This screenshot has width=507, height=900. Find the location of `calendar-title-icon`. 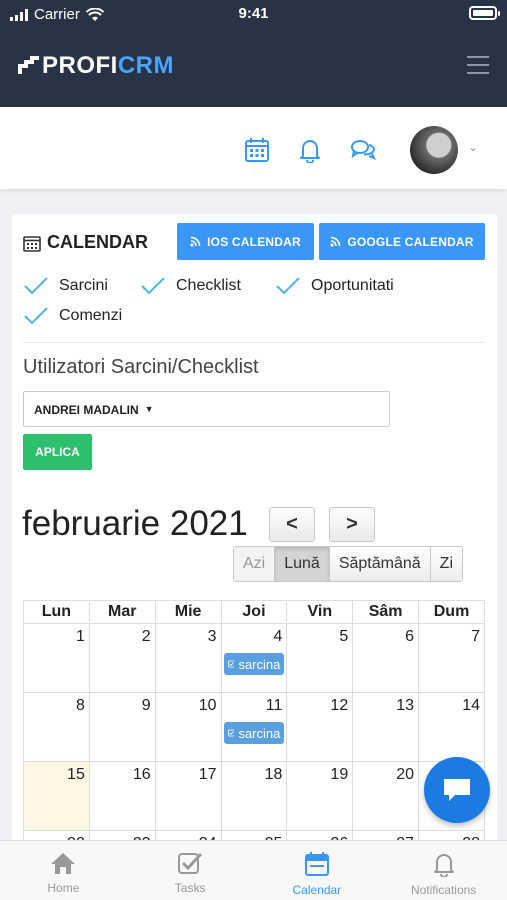

calendar-title-icon is located at coordinates (32, 243).